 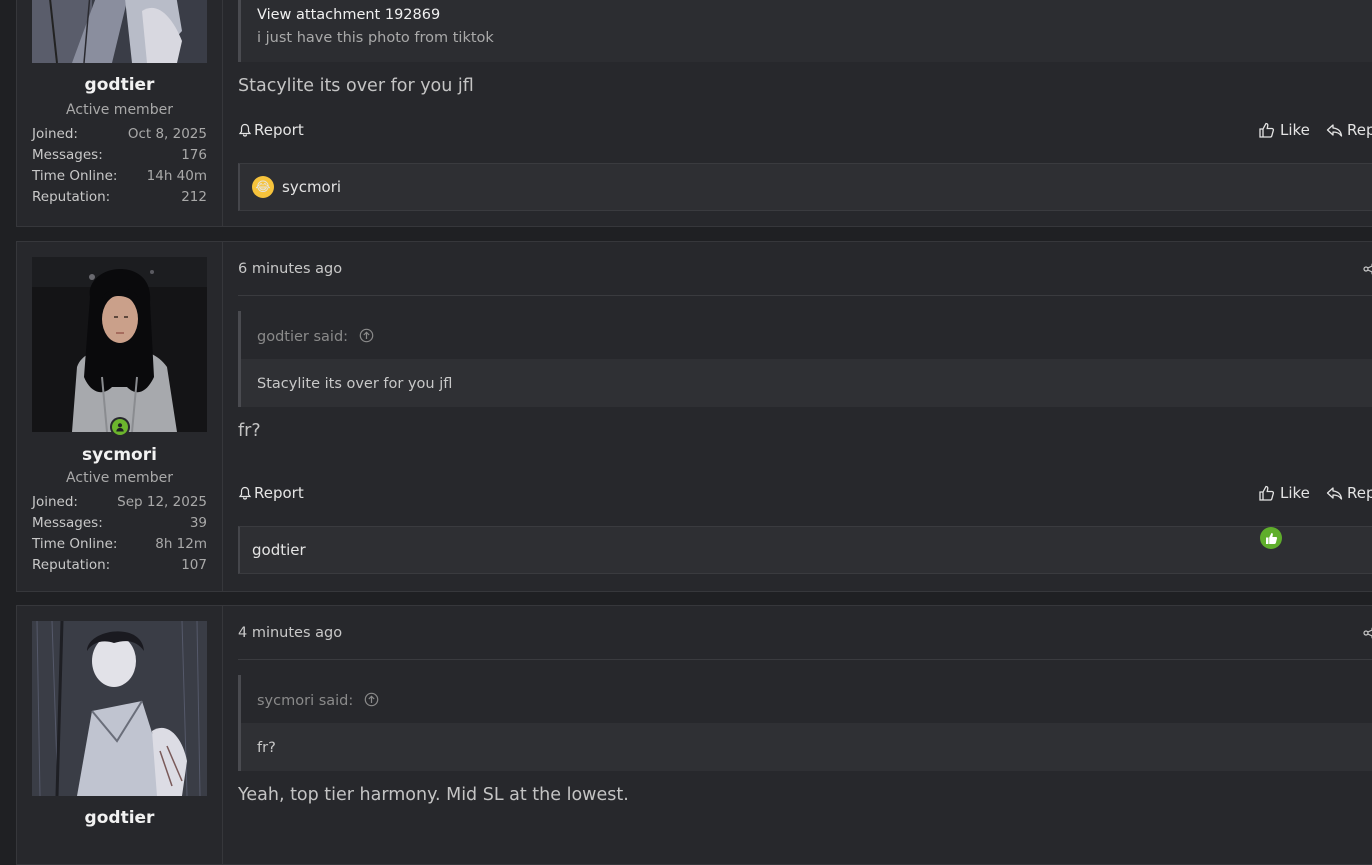 What do you see at coordinates (119, 565) in the screenshot?
I see `stat-reputation: Reputation: 107` at bounding box center [119, 565].